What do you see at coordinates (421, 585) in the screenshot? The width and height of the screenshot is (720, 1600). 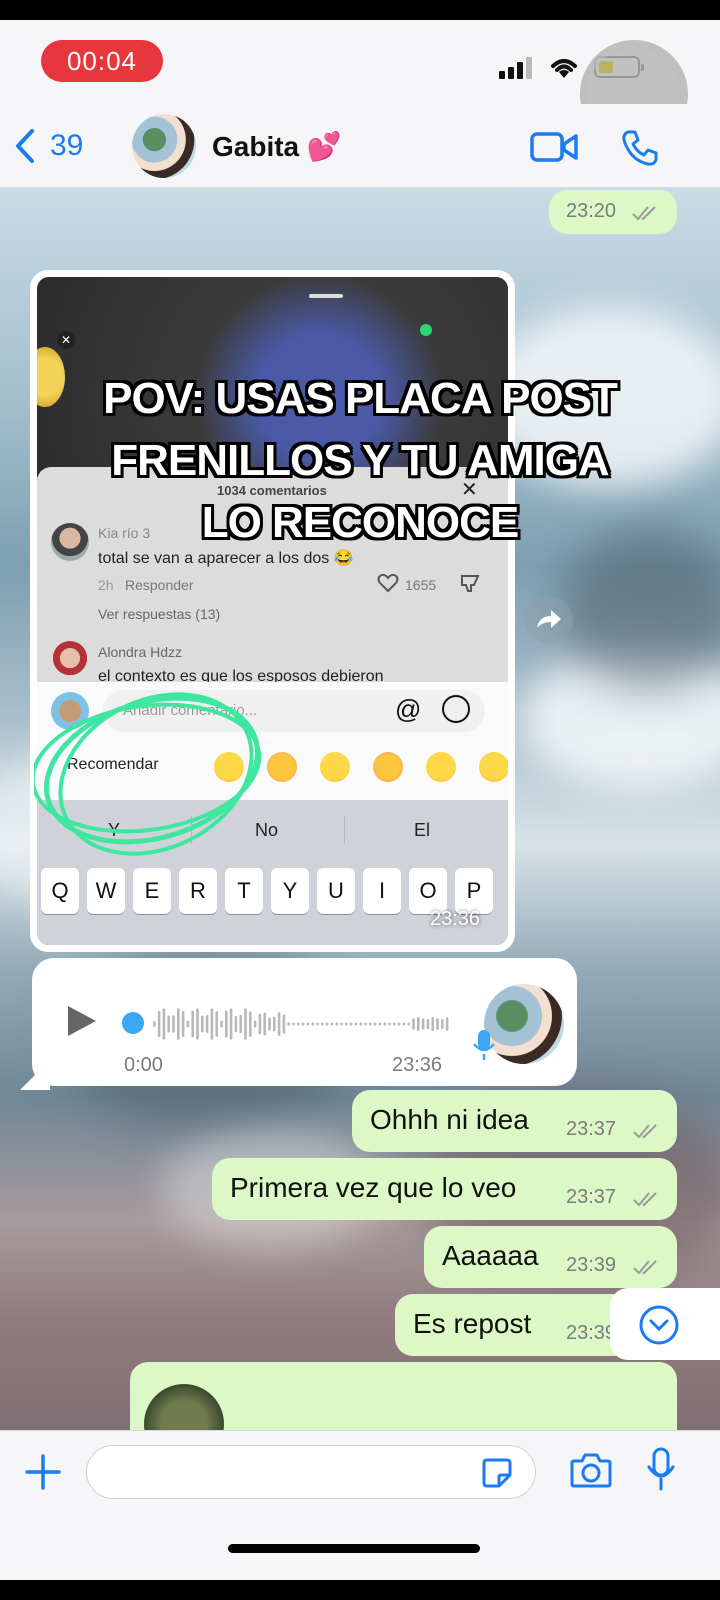 I see `like-count: 1655` at bounding box center [421, 585].